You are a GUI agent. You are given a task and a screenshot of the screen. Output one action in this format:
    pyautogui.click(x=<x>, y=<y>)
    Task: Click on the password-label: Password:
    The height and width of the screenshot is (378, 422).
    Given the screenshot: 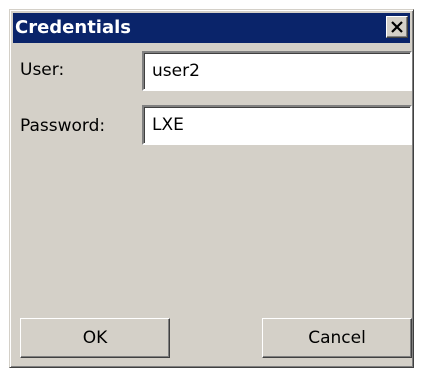 What is the action you would take?
    pyautogui.click(x=63, y=126)
    